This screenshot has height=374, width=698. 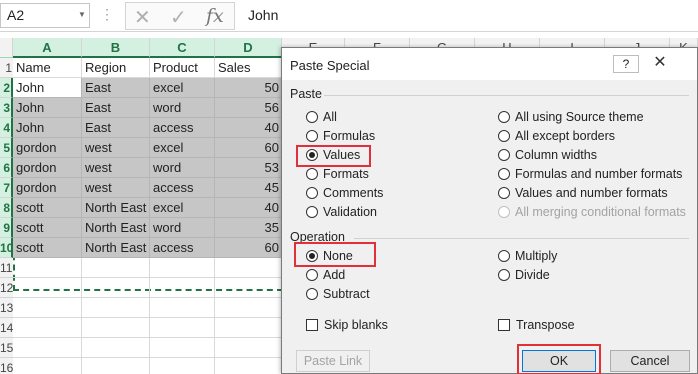 What do you see at coordinates (547, 155) in the screenshot?
I see `paste-option-column-widths: Column widths` at bounding box center [547, 155].